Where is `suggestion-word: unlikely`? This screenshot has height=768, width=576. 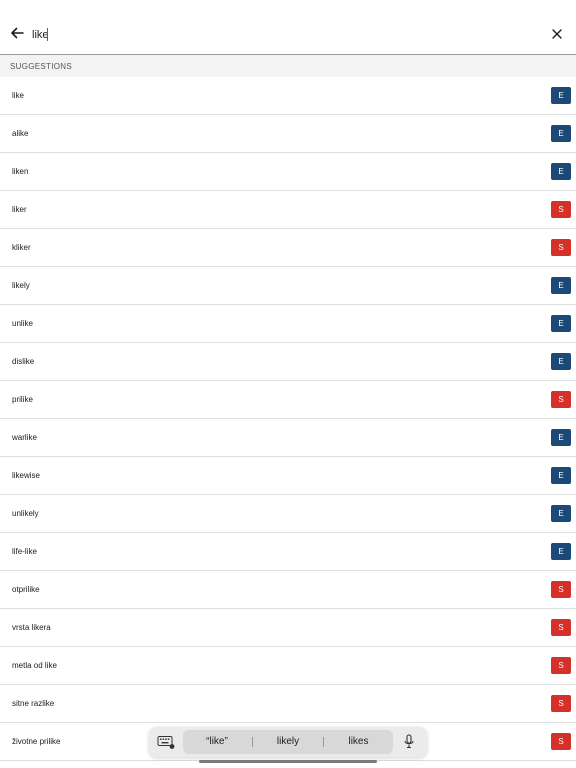 suggestion-word: unlikely is located at coordinates (25, 513).